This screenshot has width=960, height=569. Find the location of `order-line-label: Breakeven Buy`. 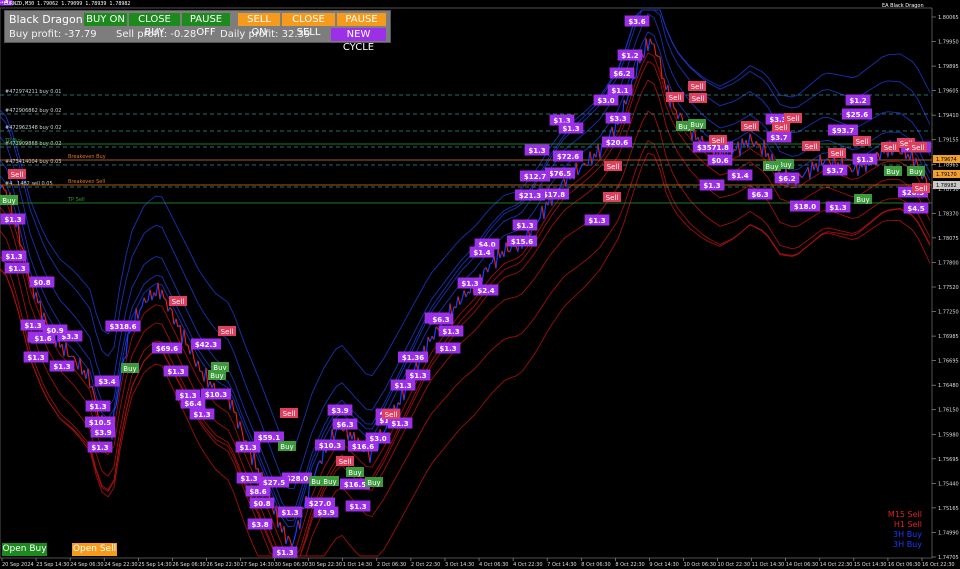

order-line-label: Breakeven Buy is located at coordinates (87, 157).